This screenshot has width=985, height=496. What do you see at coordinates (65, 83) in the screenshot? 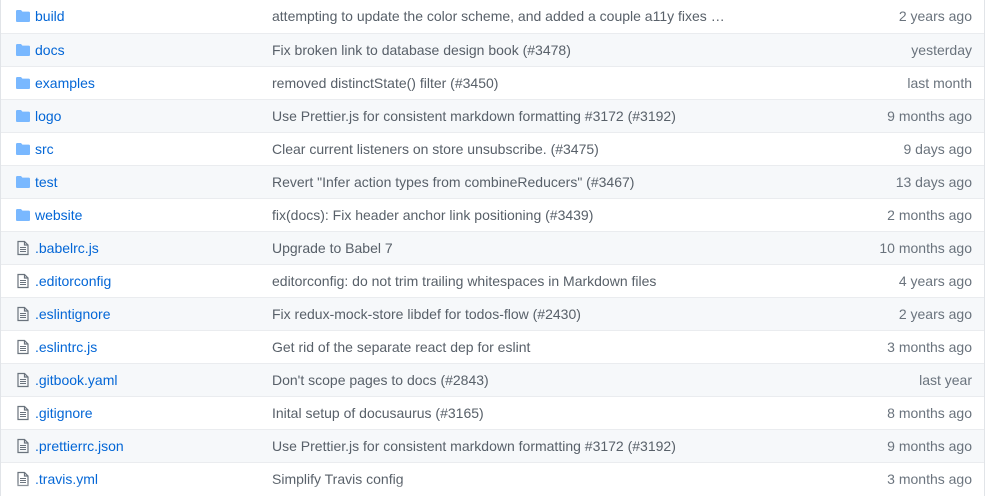
I see `file-link: examples` at bounding box center [65, 83].